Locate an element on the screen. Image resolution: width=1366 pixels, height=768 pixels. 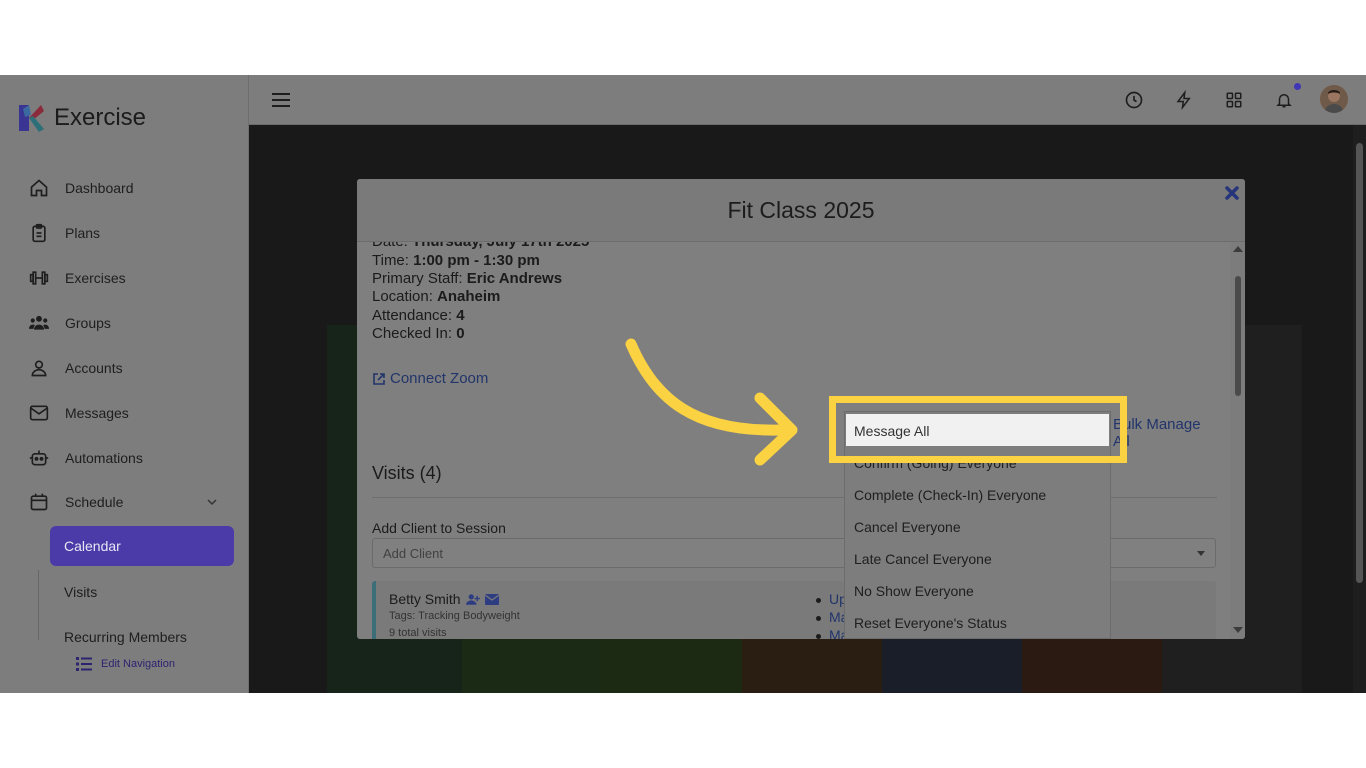
user-icon is located at coordinates (39, 368).